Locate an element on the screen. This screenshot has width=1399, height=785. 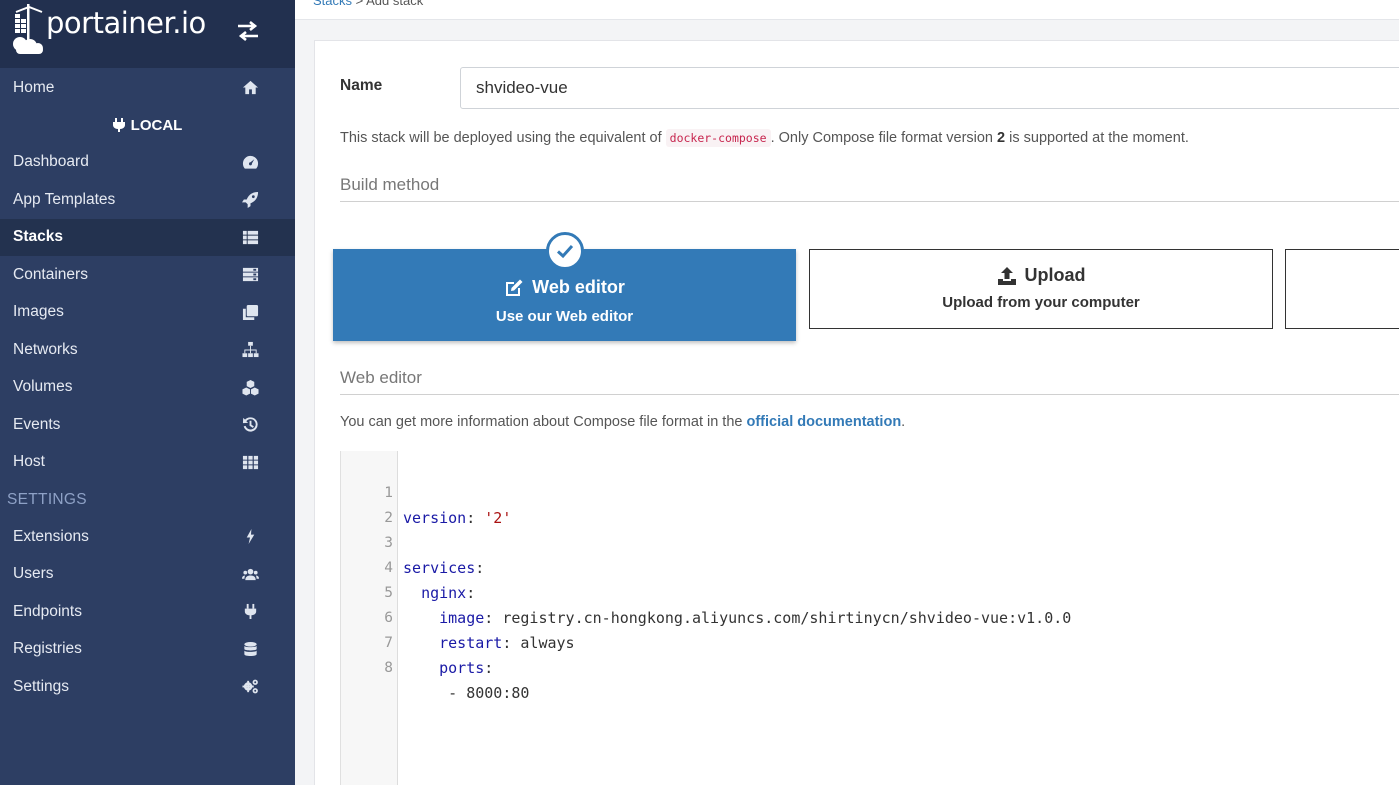
name-label: Name is located at coordinates (361, 85).